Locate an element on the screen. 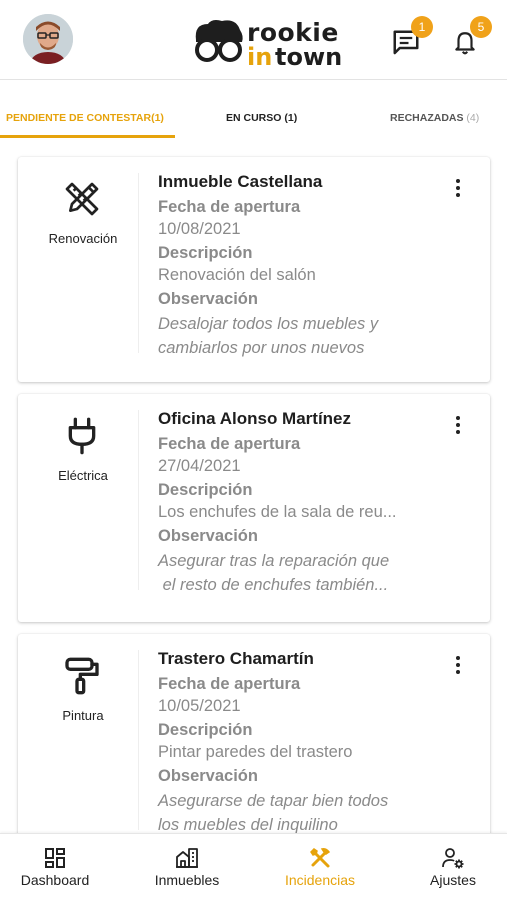 This screenshot has width=507, height=900. nav-dashboard-label: Dashboard is located at coordinates (55, 880).